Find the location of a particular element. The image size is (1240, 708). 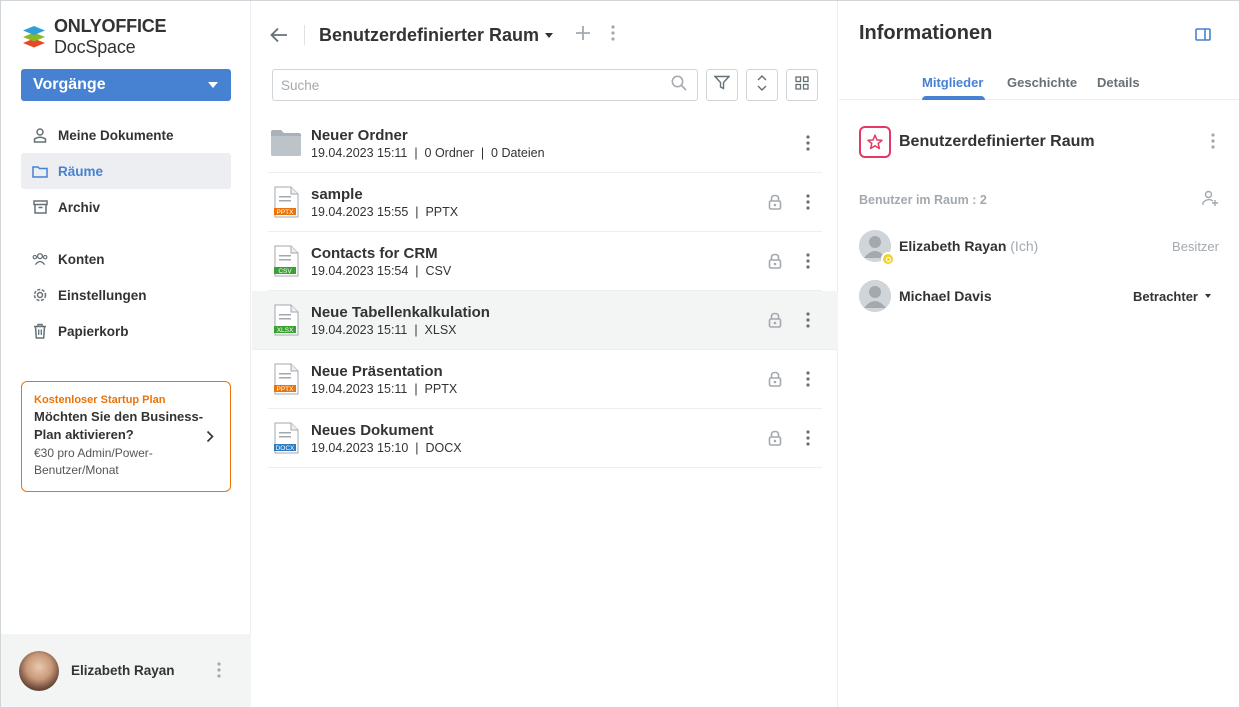

actions-label: Vorgänge is located at coordinates (69, 84).